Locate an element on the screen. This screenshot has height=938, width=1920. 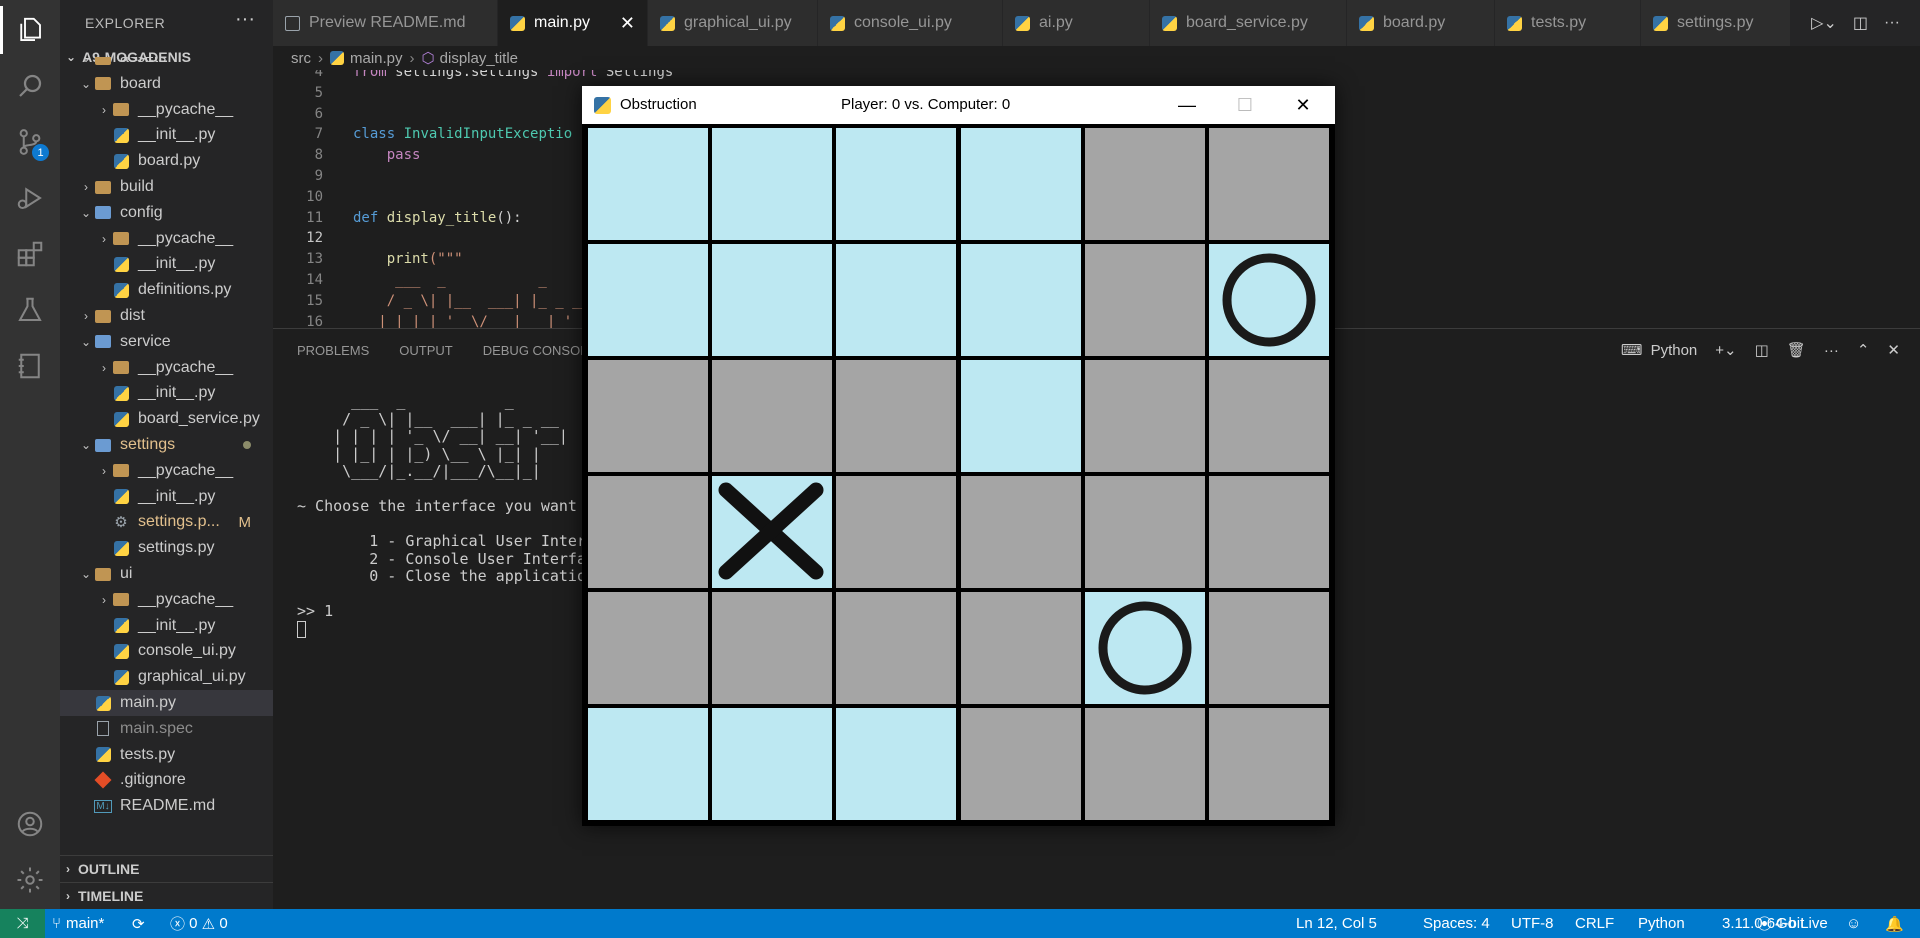
tree-item: console_ui.py is located at coordinates (166, 651).